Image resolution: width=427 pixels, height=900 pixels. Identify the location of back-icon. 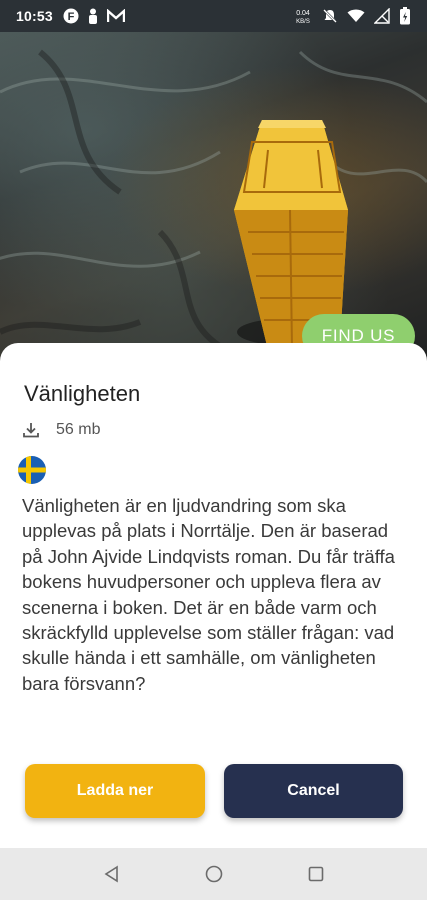
(112, 874).